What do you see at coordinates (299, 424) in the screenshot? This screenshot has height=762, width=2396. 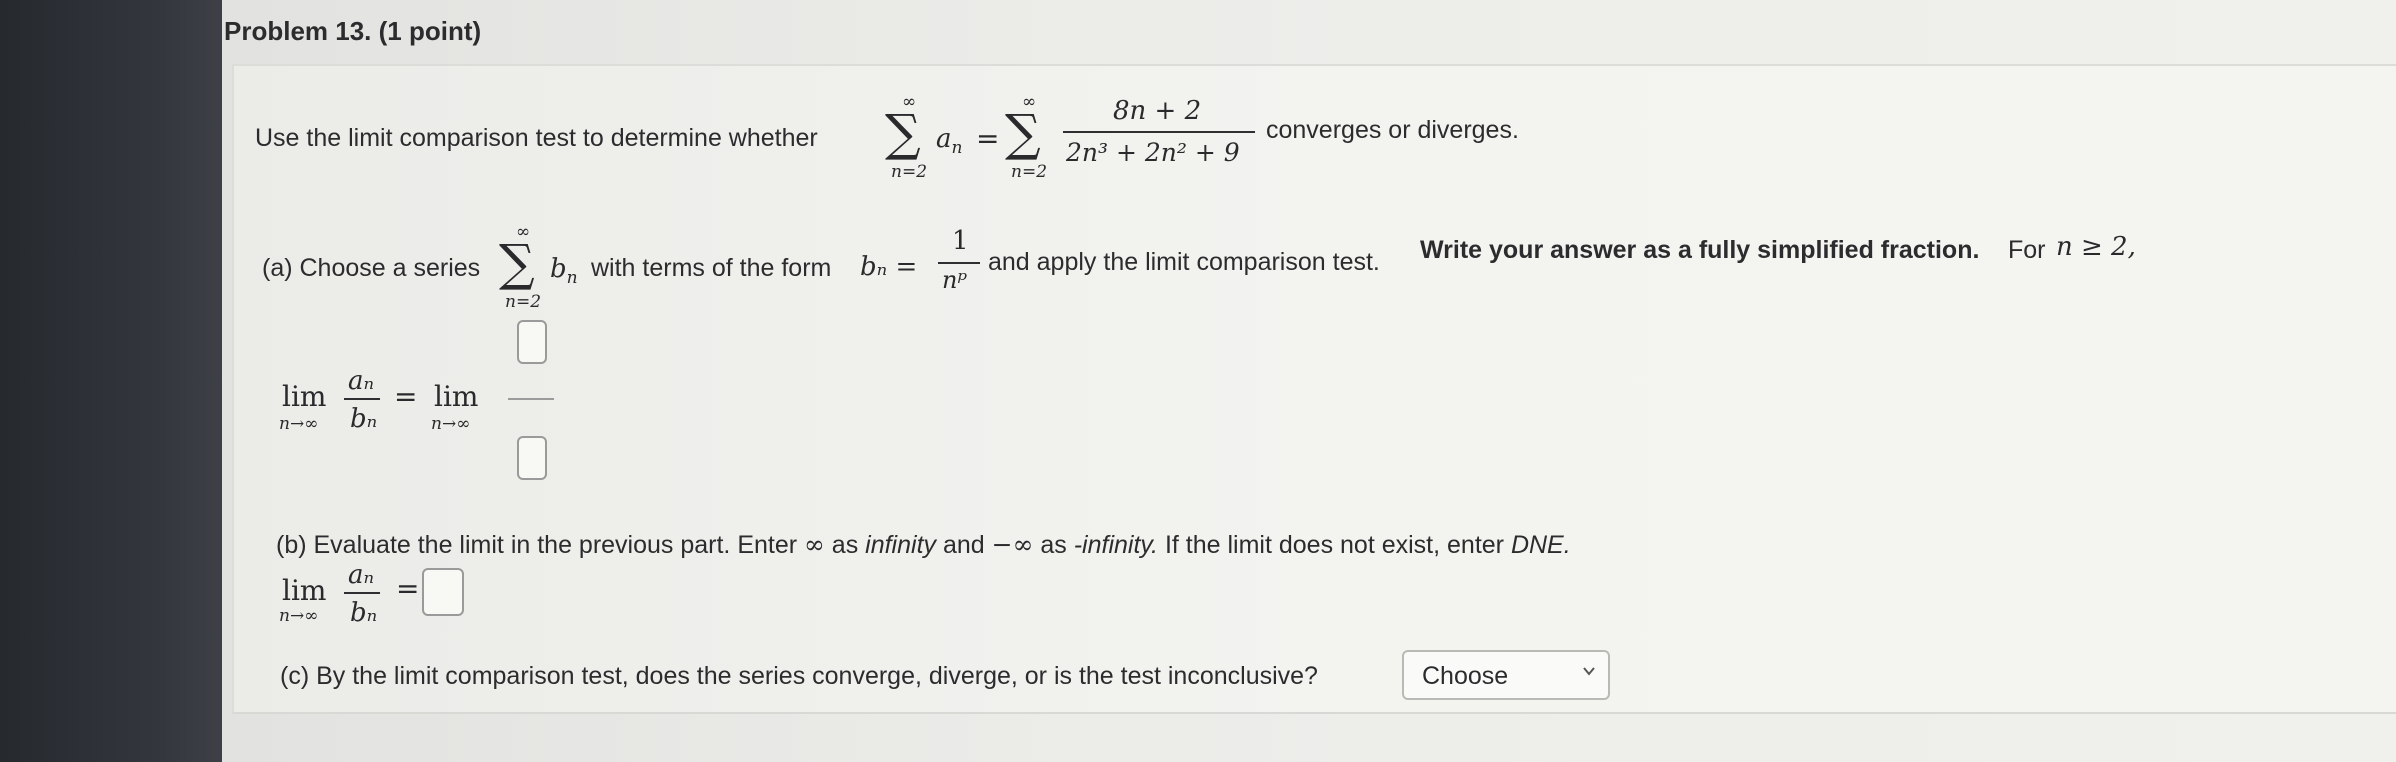 I see `lim-sub-a: n→∞` at bounding box center [299, 424].